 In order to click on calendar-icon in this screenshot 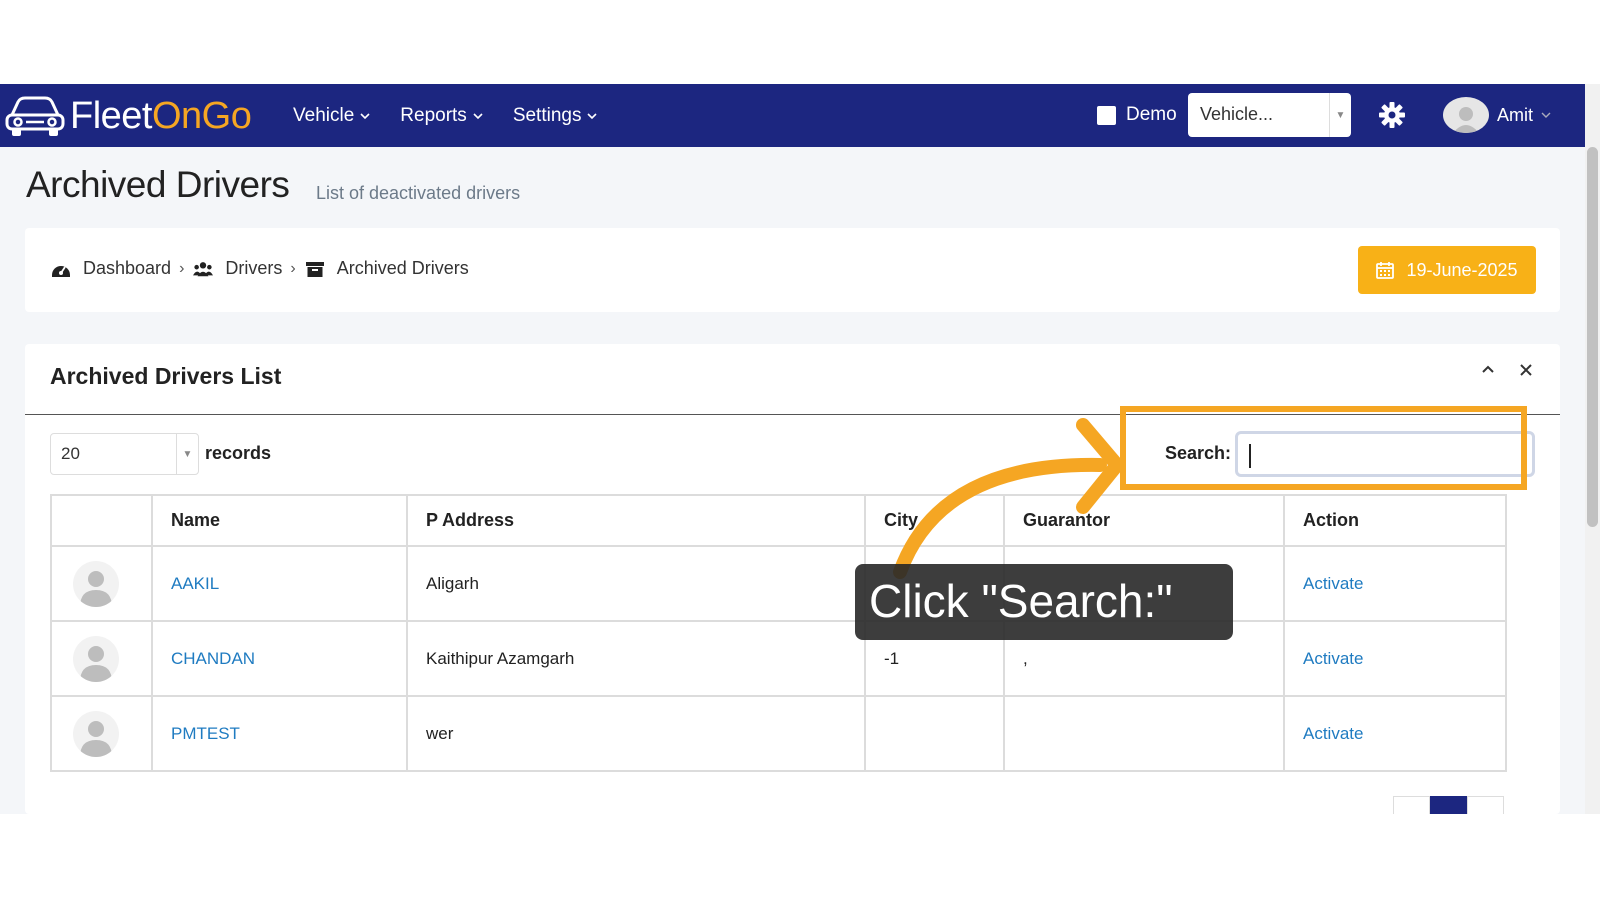, I will do `click(1385, 270)`.